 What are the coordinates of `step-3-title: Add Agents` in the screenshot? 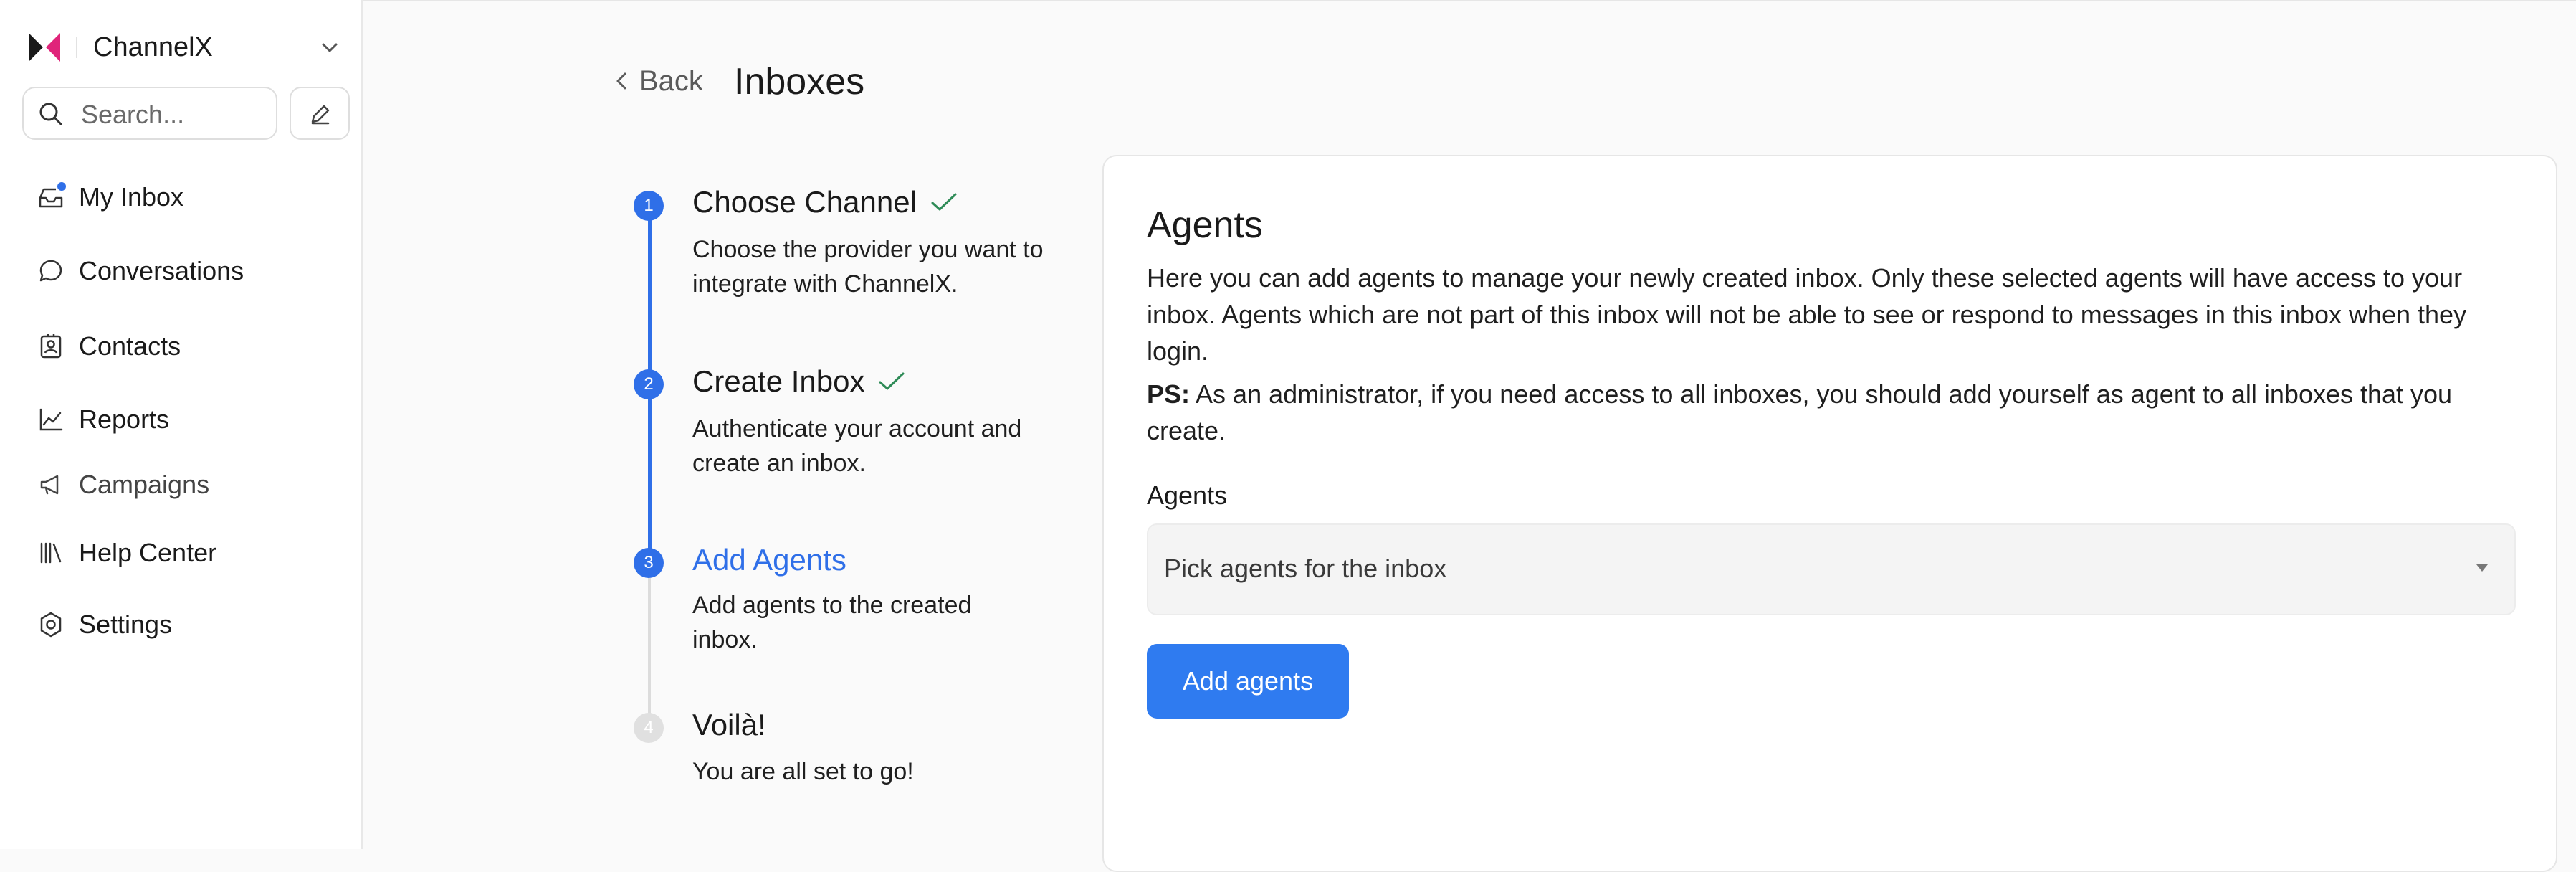 It's located at (769, 560).